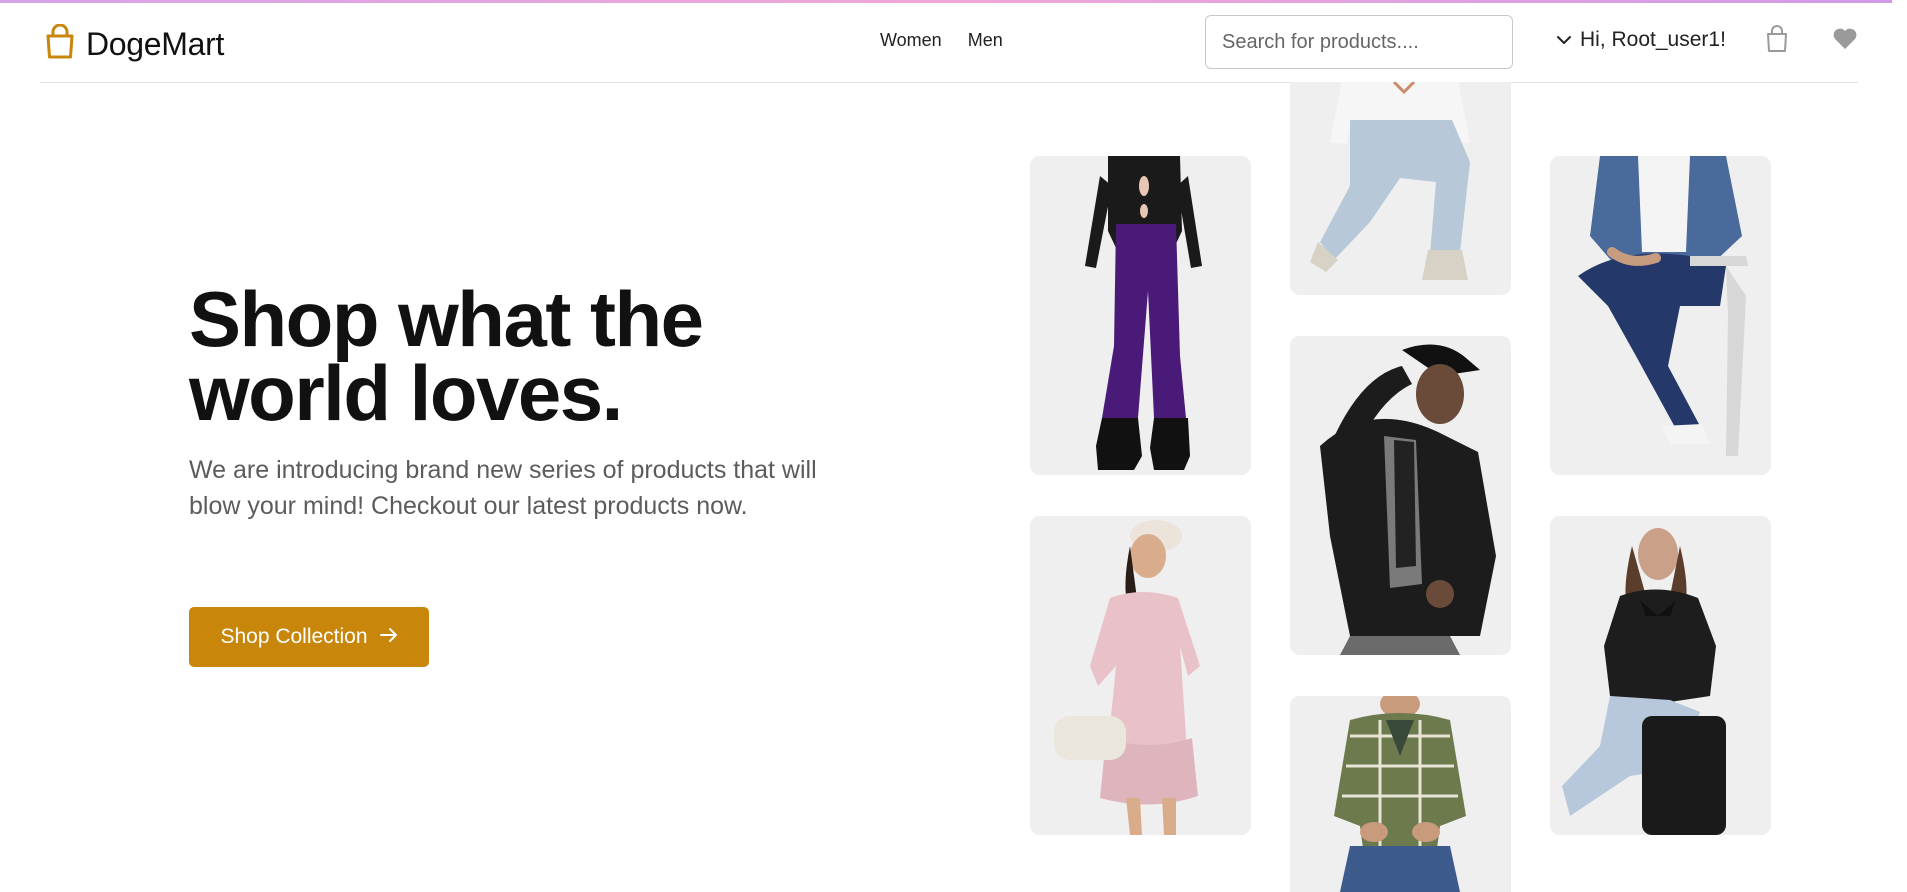 This screenshot has width=1907, height=892. Describe the element at coordinates (1653, 39) in the screenshot. I see `user-greeting: Hi, Root_user1!` at that location.